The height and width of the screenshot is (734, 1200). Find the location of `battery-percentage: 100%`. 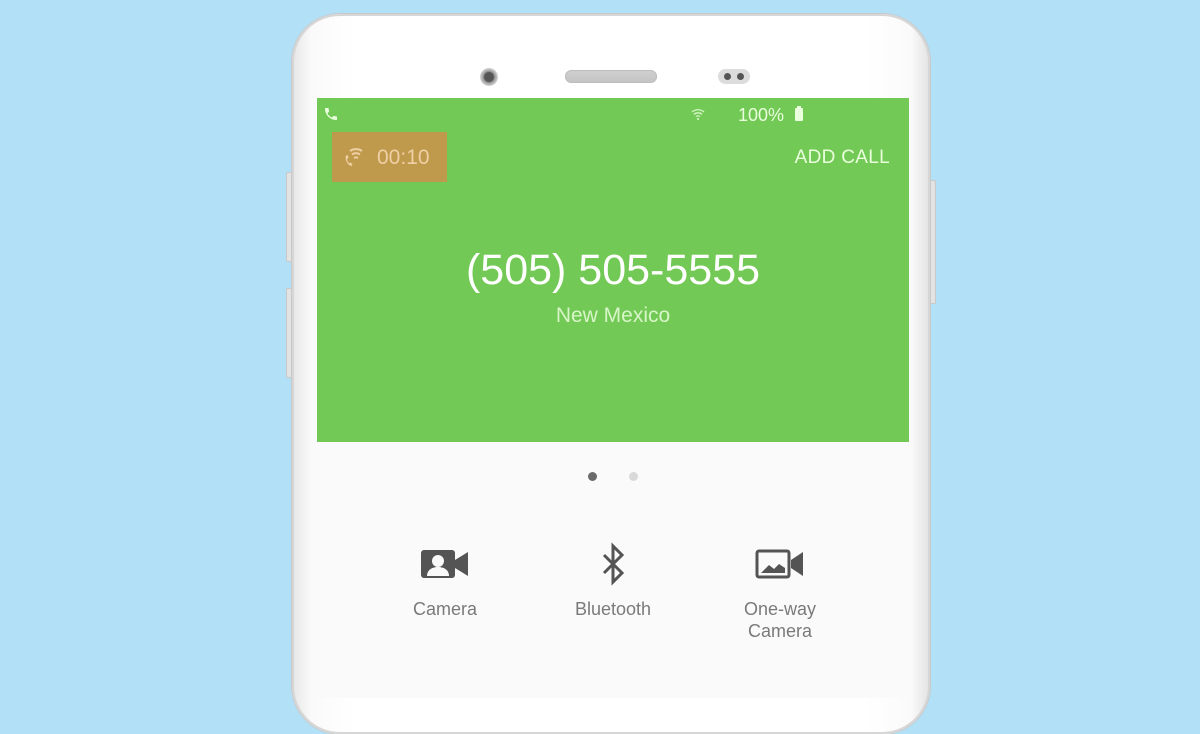

battery-percentage: 100% is located at coordinates (761, 115).